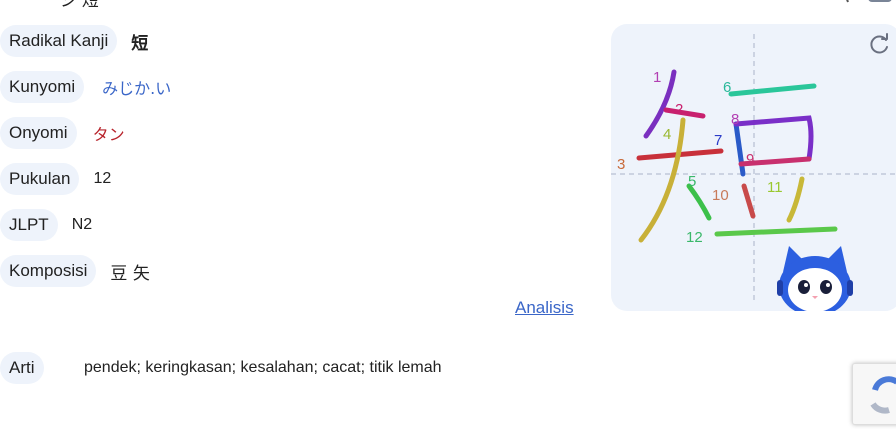  I want to click on kunyomi-value: みじか.い, so click(136, 87).